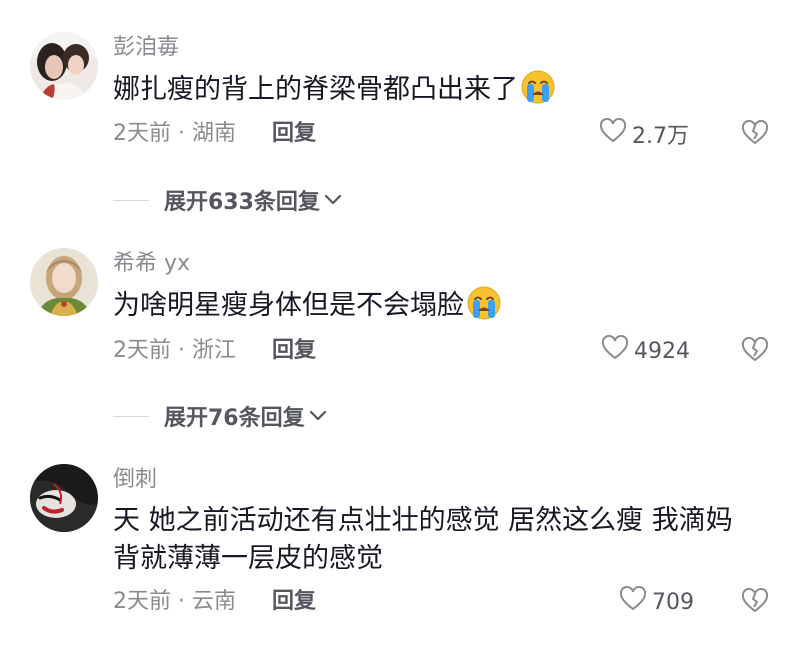  Describe the element at coordinates (174, 601) in the screenshot. I see `timestamp-location: 2天前 · 云南` at that location.